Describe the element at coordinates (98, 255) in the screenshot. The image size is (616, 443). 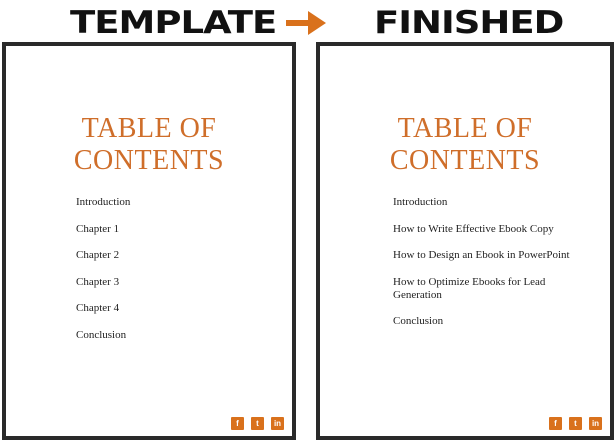
I see `toc-item: Chapter 2` at that location.